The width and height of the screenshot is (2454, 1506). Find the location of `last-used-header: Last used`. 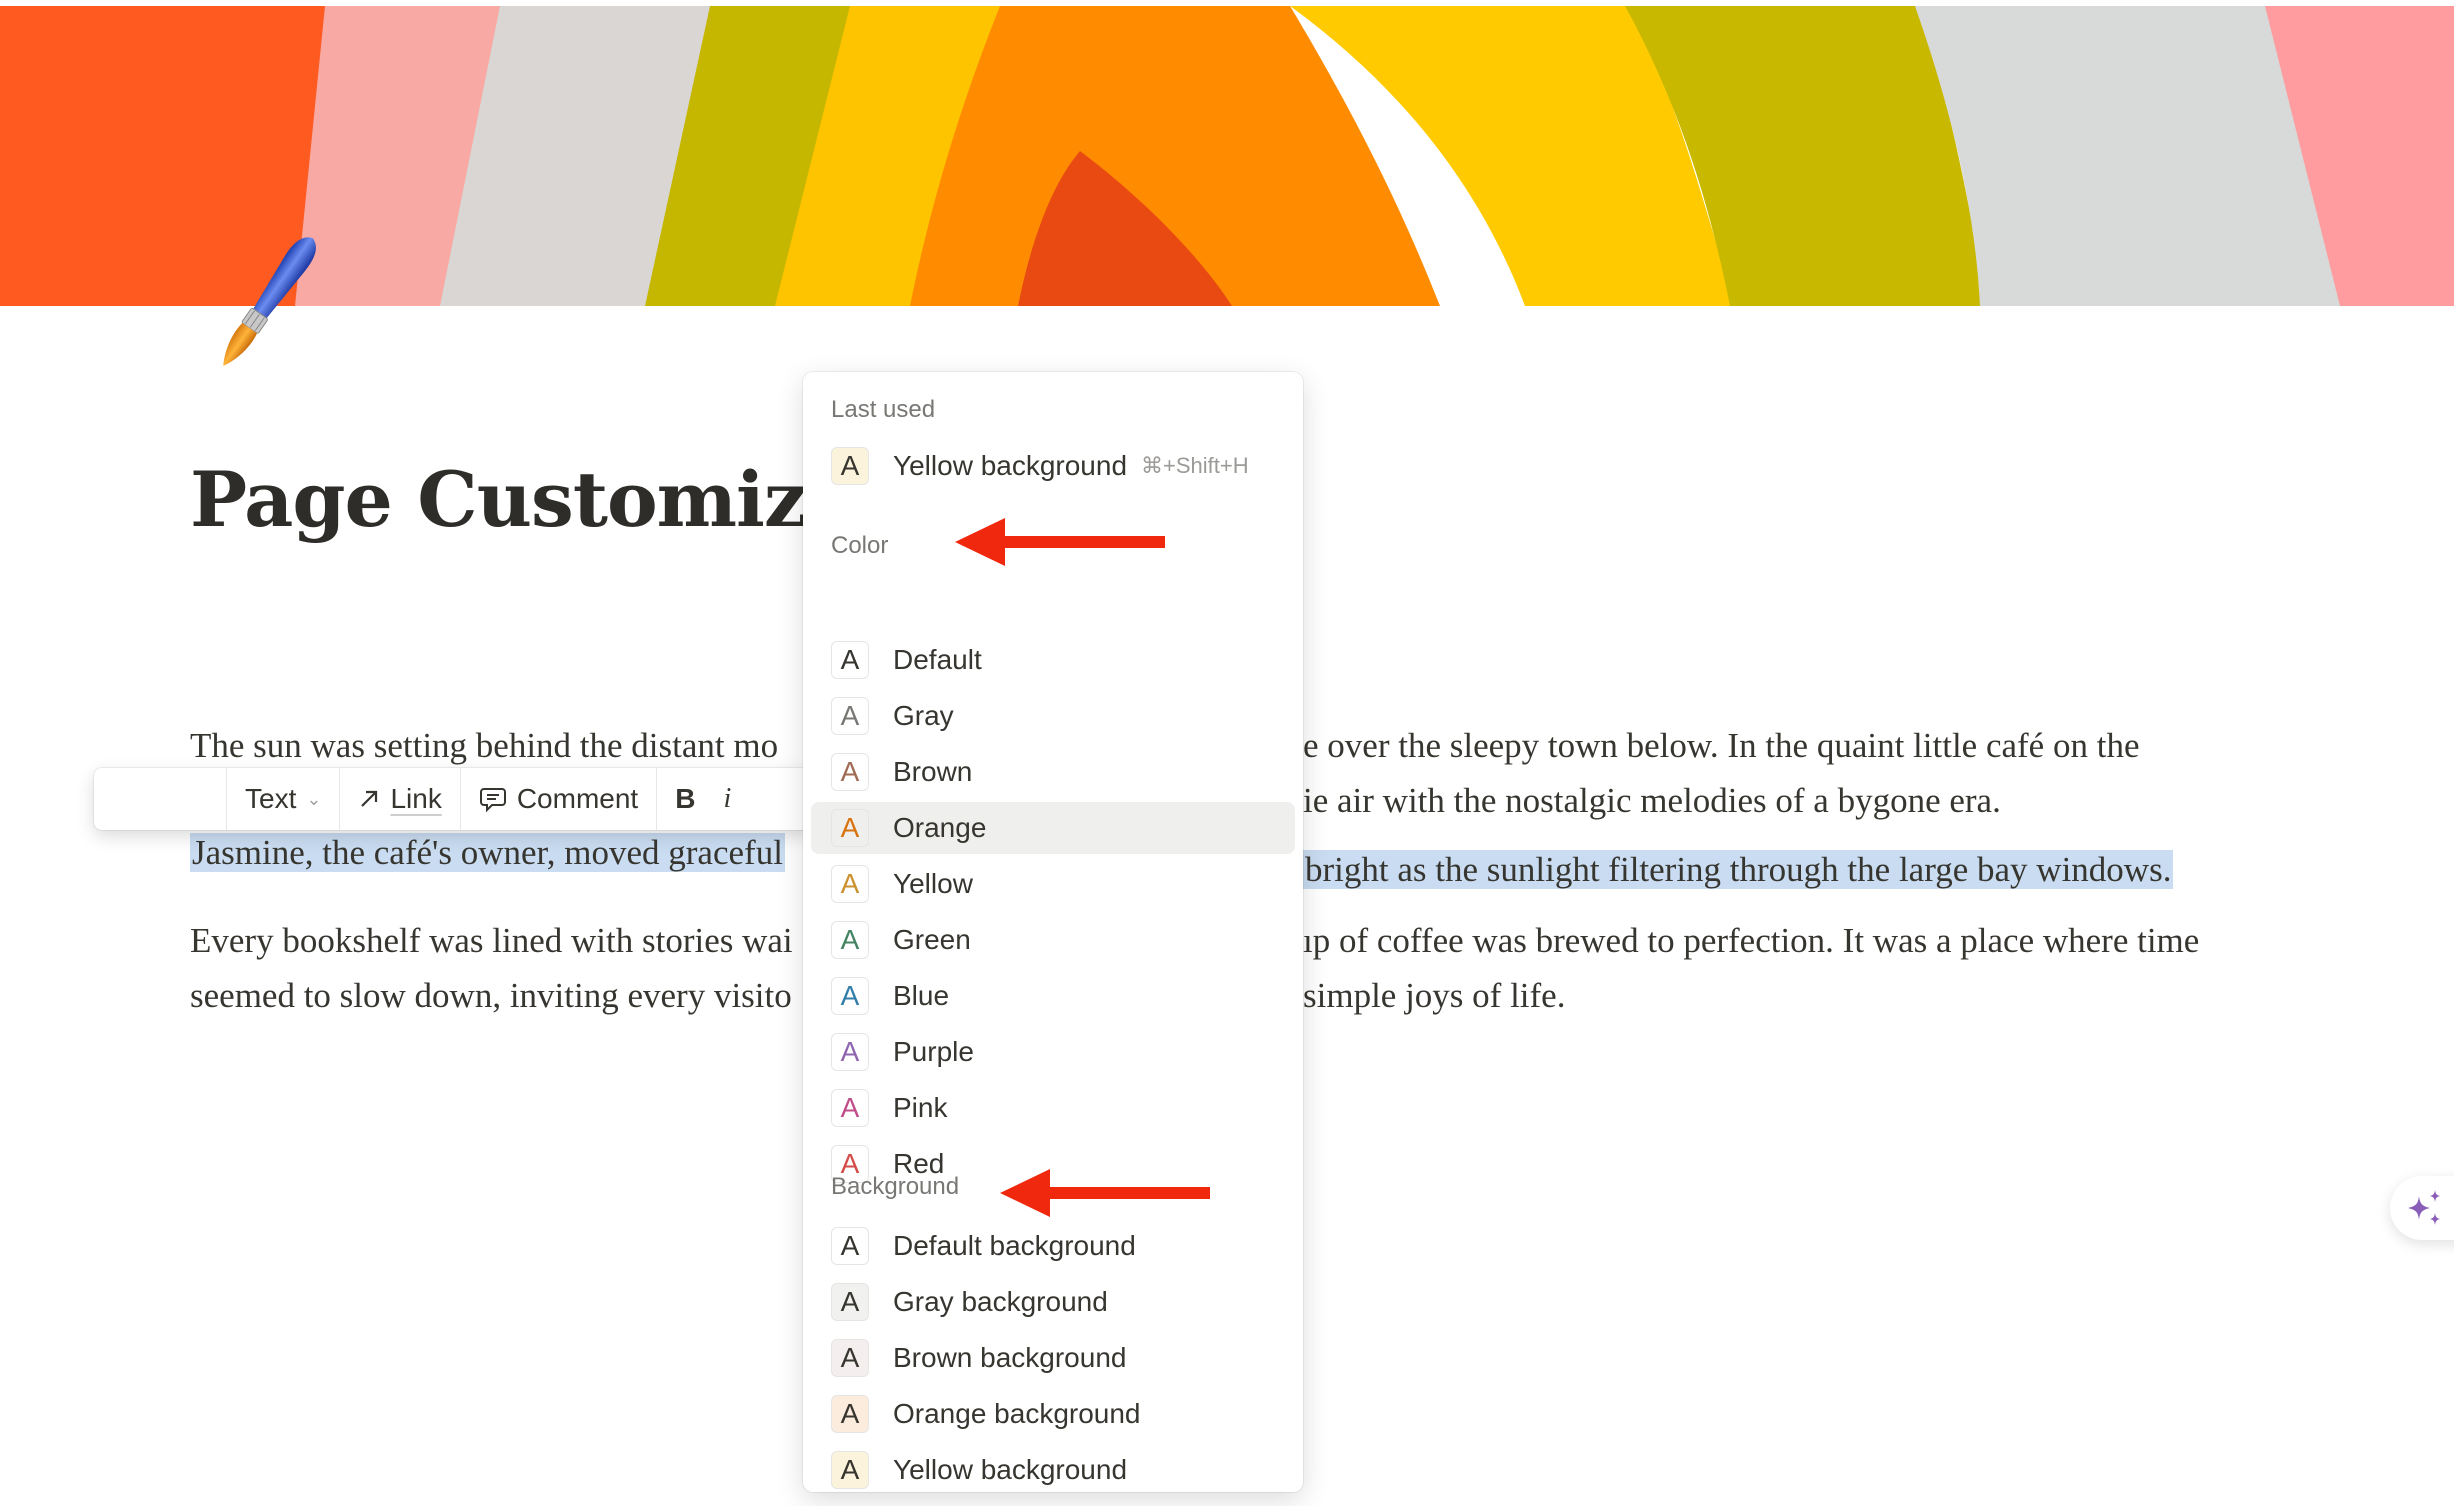

last-used-header: Last used is located at coordinates (883, 409).